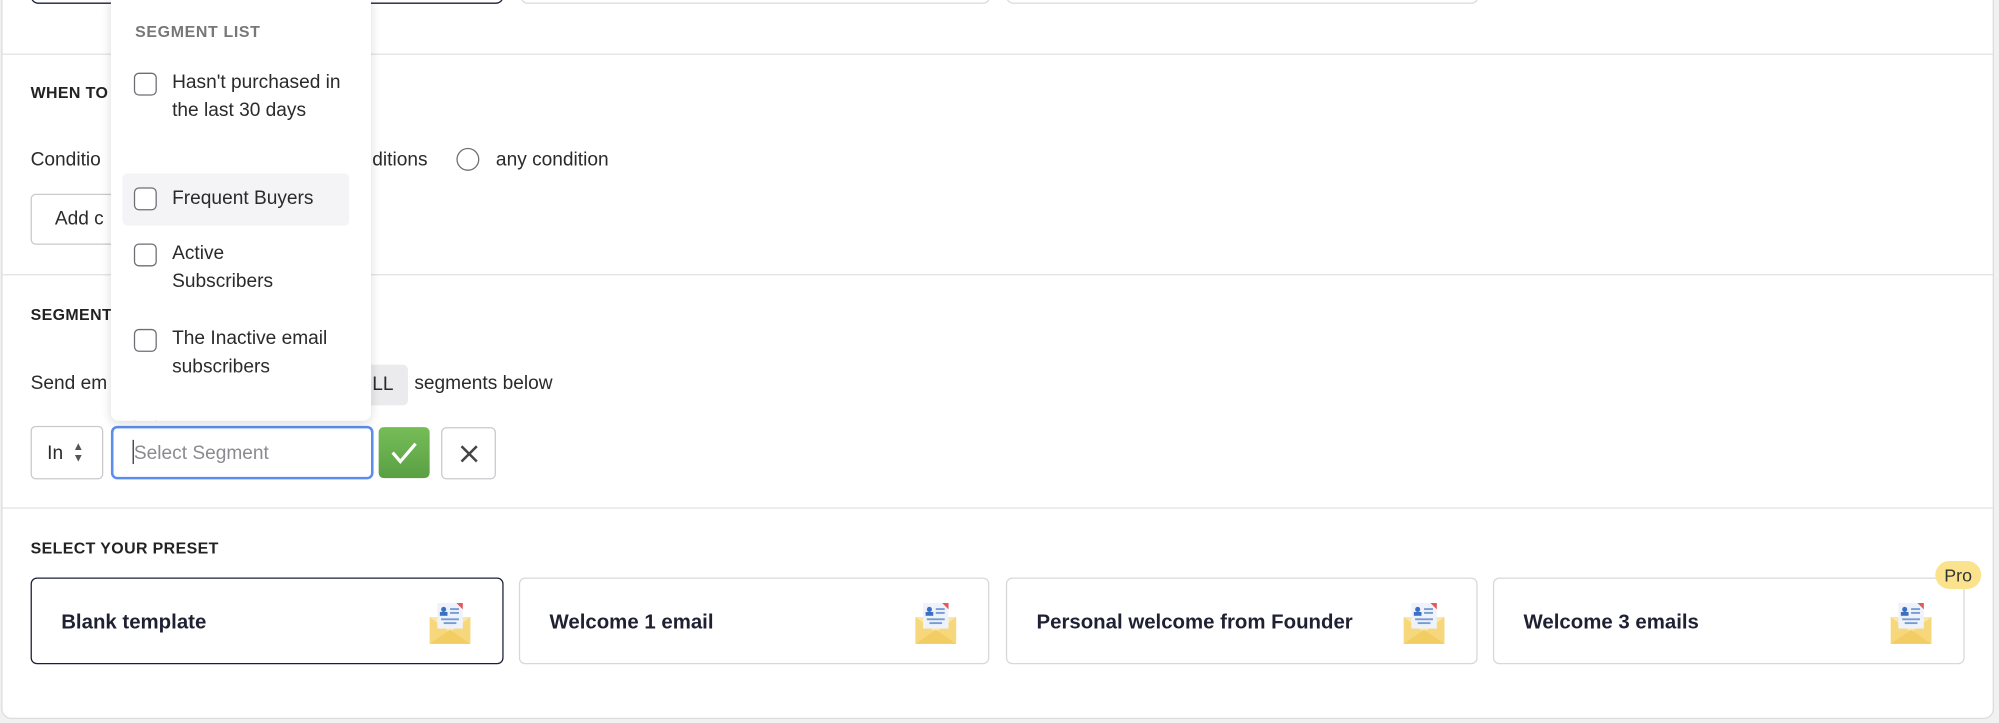 This screenshot has width=1999, height=723. I want to click on confirm-button, so click(404, 453).